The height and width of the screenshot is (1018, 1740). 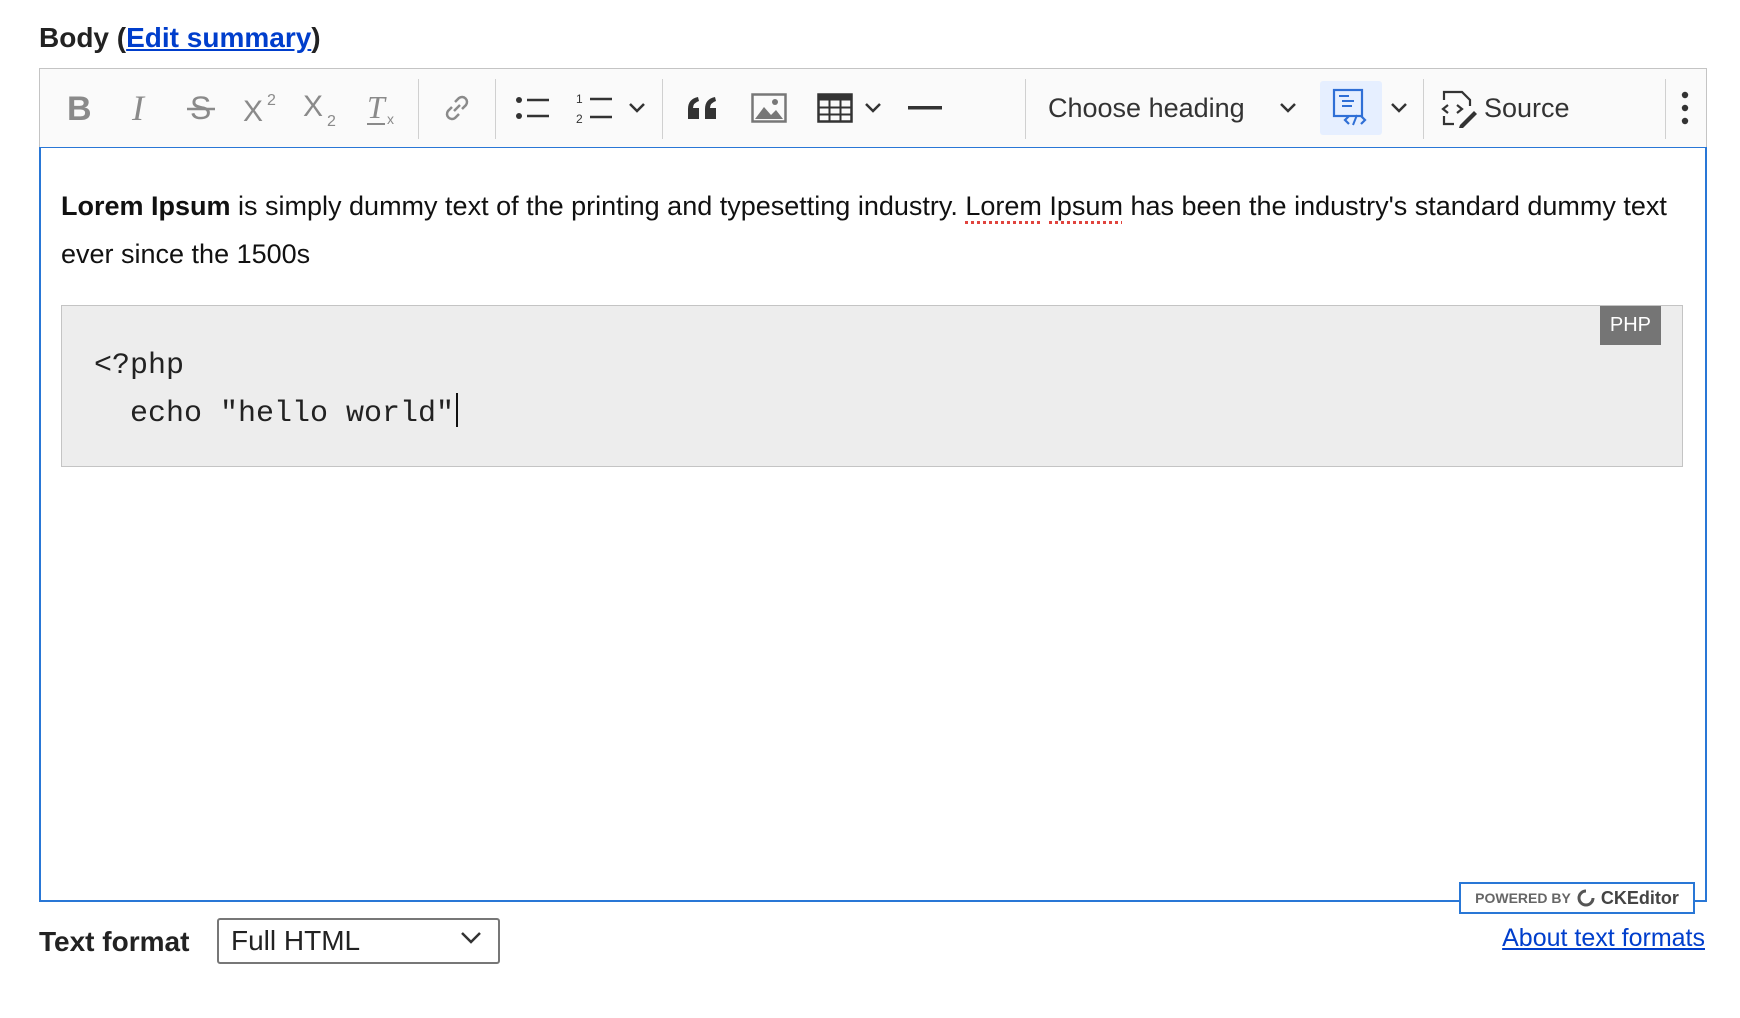 I want to click on body-field-label: Body (Edit summary), so click(x=180, y=38).